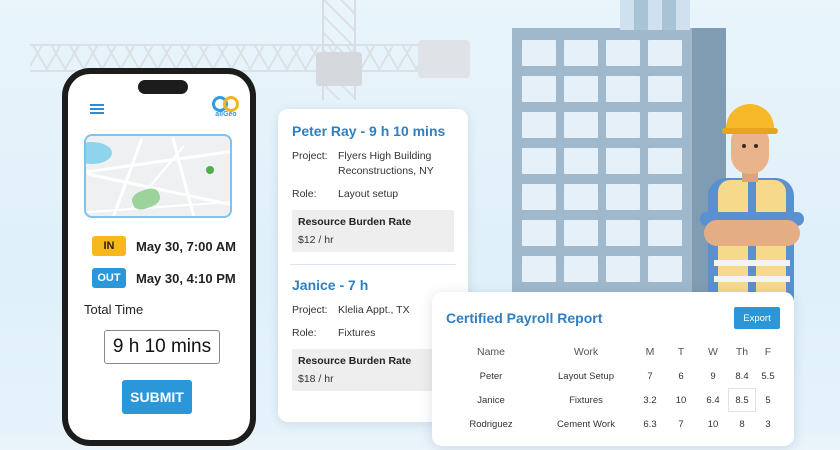 Image resolution: width=840 pixels, height=450 pixels. What do you see at coordinates (586, 376) in the screenshot?
I see `table-cell: Layout Setup` at bounding box center [586, 376].